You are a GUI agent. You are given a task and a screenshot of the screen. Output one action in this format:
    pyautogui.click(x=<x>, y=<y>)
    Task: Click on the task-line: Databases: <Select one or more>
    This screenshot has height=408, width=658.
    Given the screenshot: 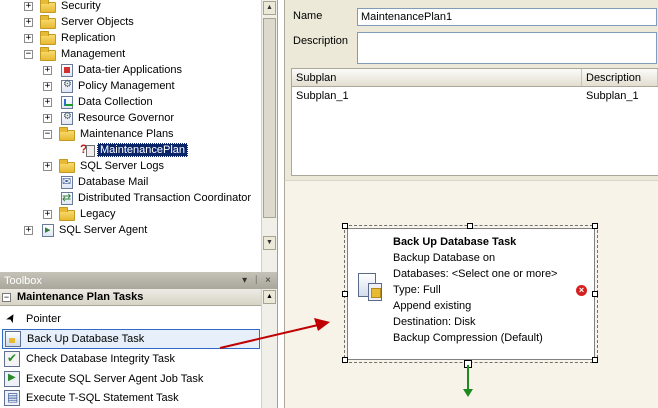 What is the action you would take?
    pyautogui.click(x=475, y=274)
    